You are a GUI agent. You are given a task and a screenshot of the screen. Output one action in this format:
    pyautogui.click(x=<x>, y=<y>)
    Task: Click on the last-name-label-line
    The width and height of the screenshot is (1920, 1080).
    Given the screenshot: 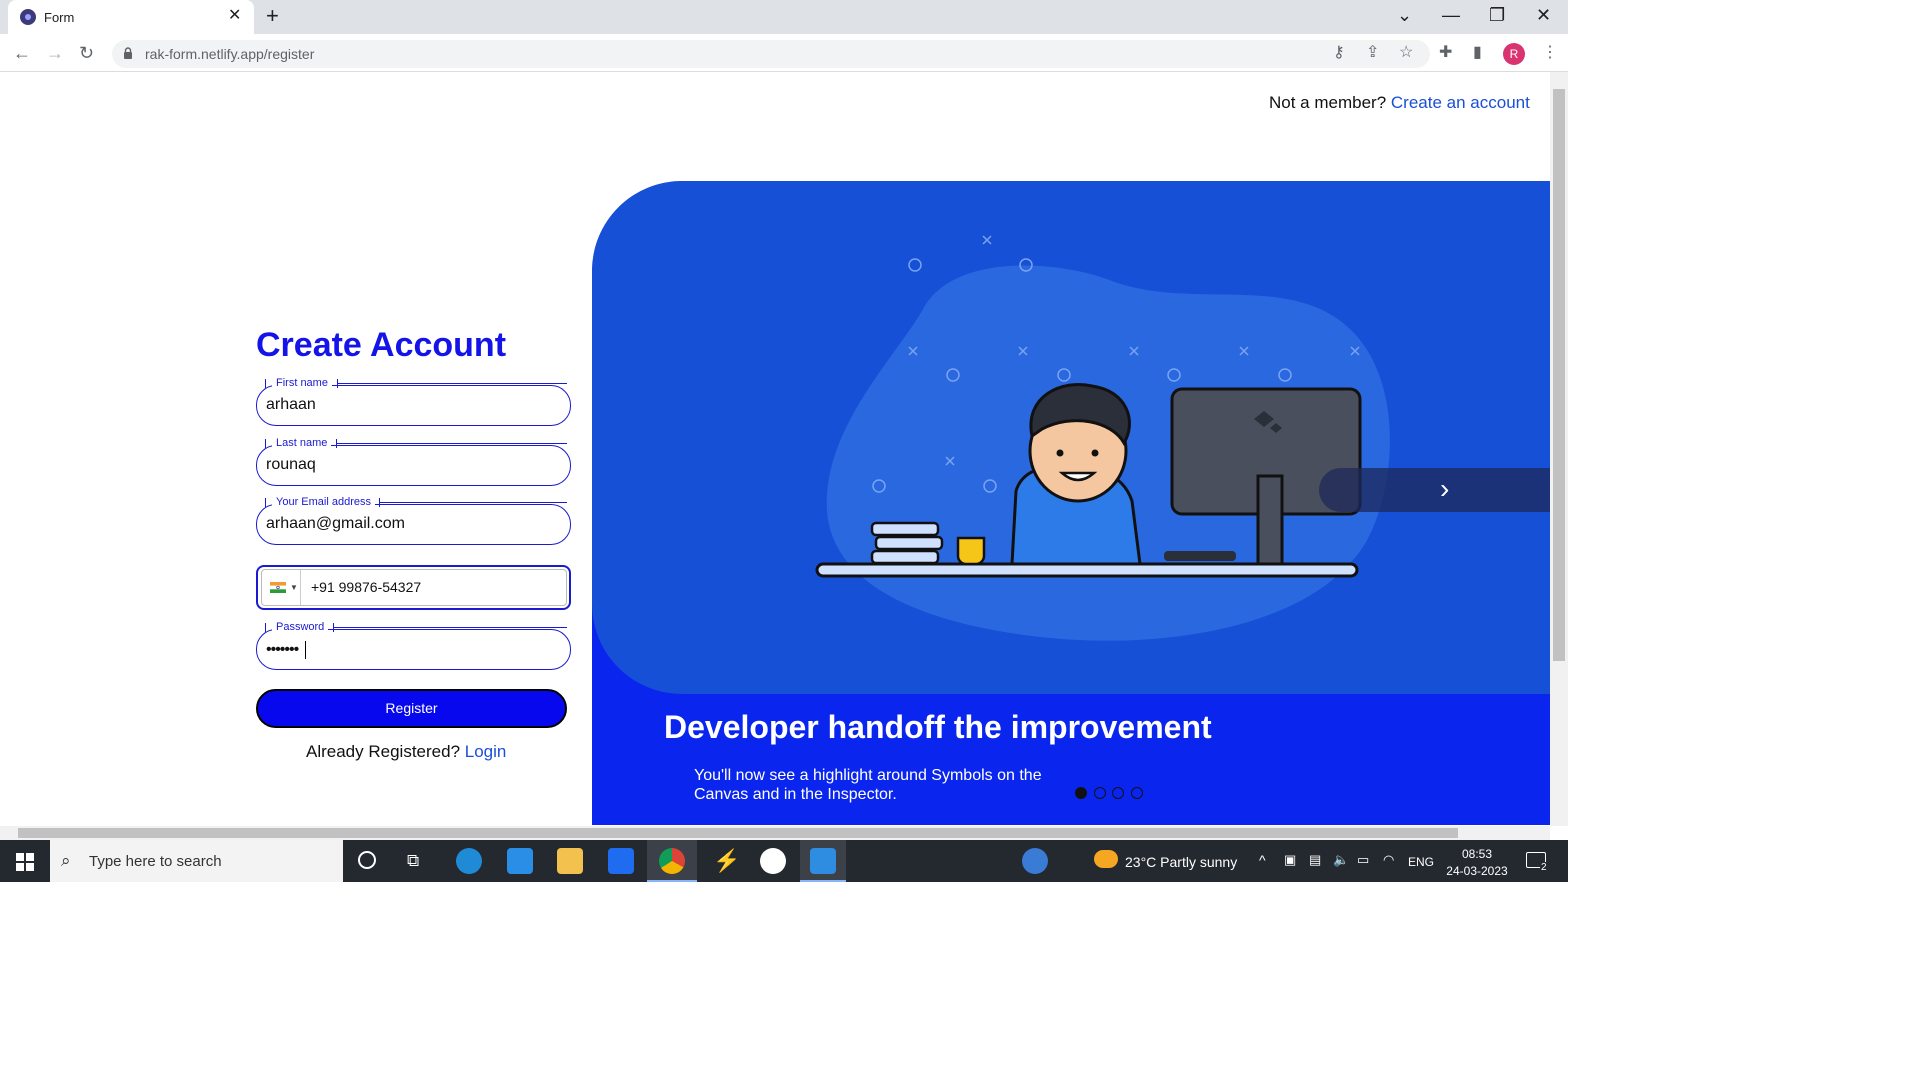 What is the action you would take?
    pyautogui.click(x=451, y=443)
    